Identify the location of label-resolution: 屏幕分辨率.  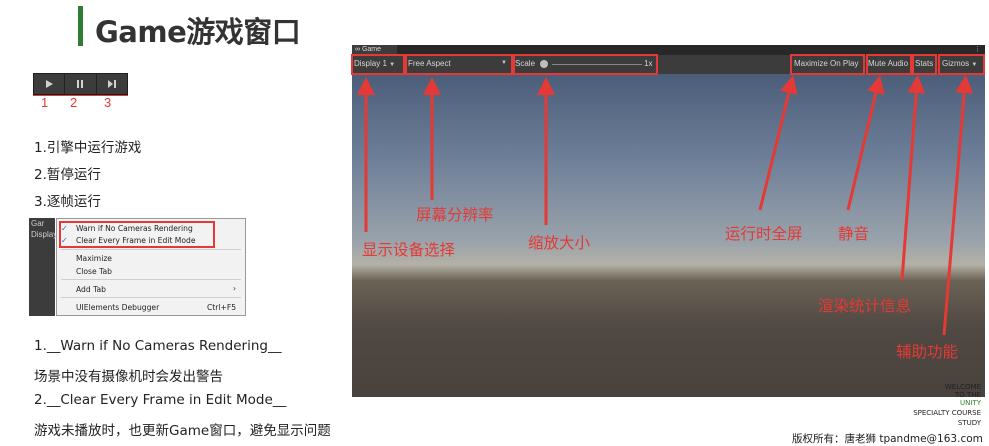
(455, 215).